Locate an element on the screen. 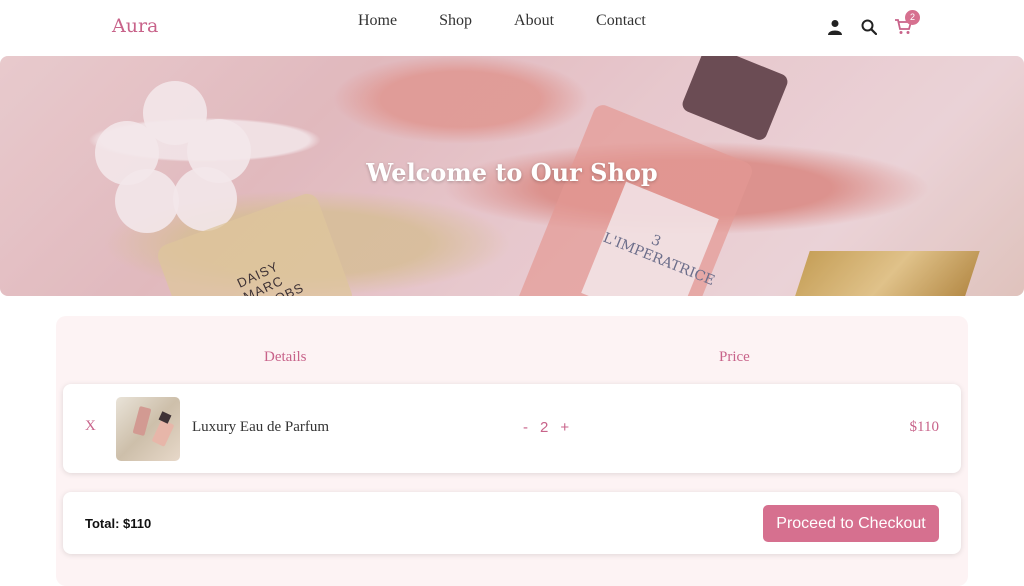 The image size is (1024, 586). product-name: Luxury Eau de Parfum is located at coordinates (260, 427).